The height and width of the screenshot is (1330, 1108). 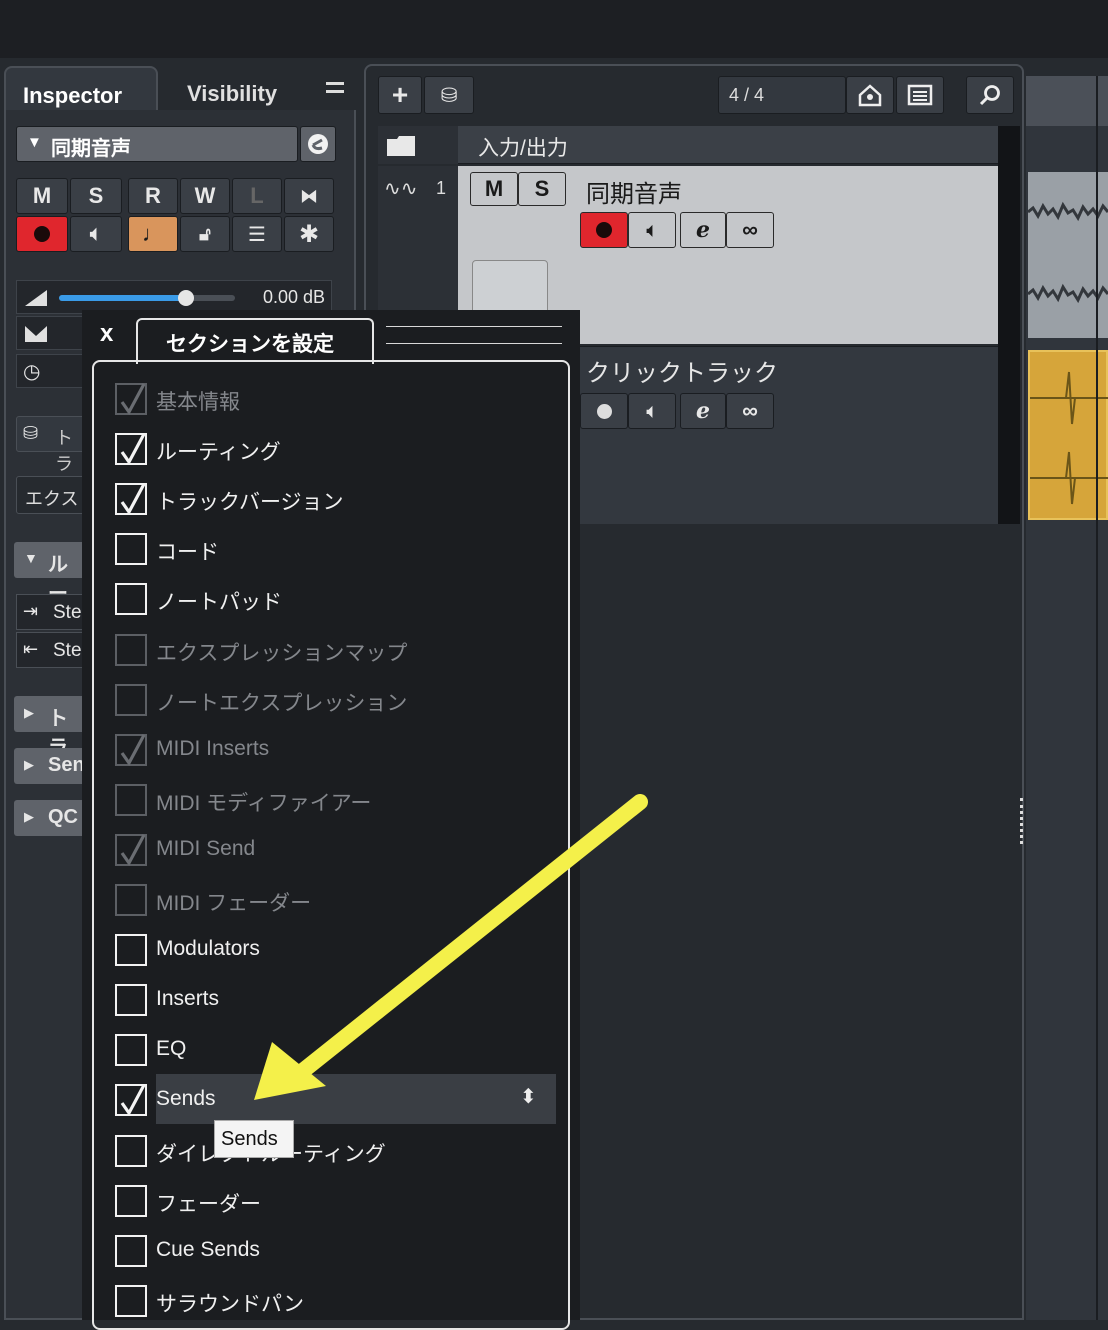 What do you see at coordinates (153, 234) in the screenshot?
I see `timebase-button: ♩` at bounding box center [153, 234].